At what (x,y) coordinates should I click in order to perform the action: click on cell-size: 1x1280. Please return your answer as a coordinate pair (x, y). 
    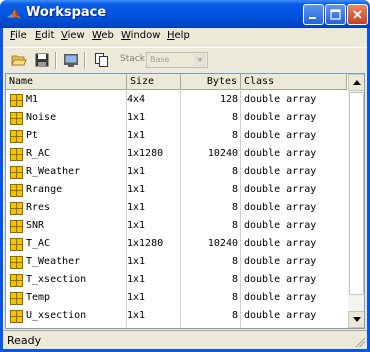
    Looking at the image, I should click on (145, 153).